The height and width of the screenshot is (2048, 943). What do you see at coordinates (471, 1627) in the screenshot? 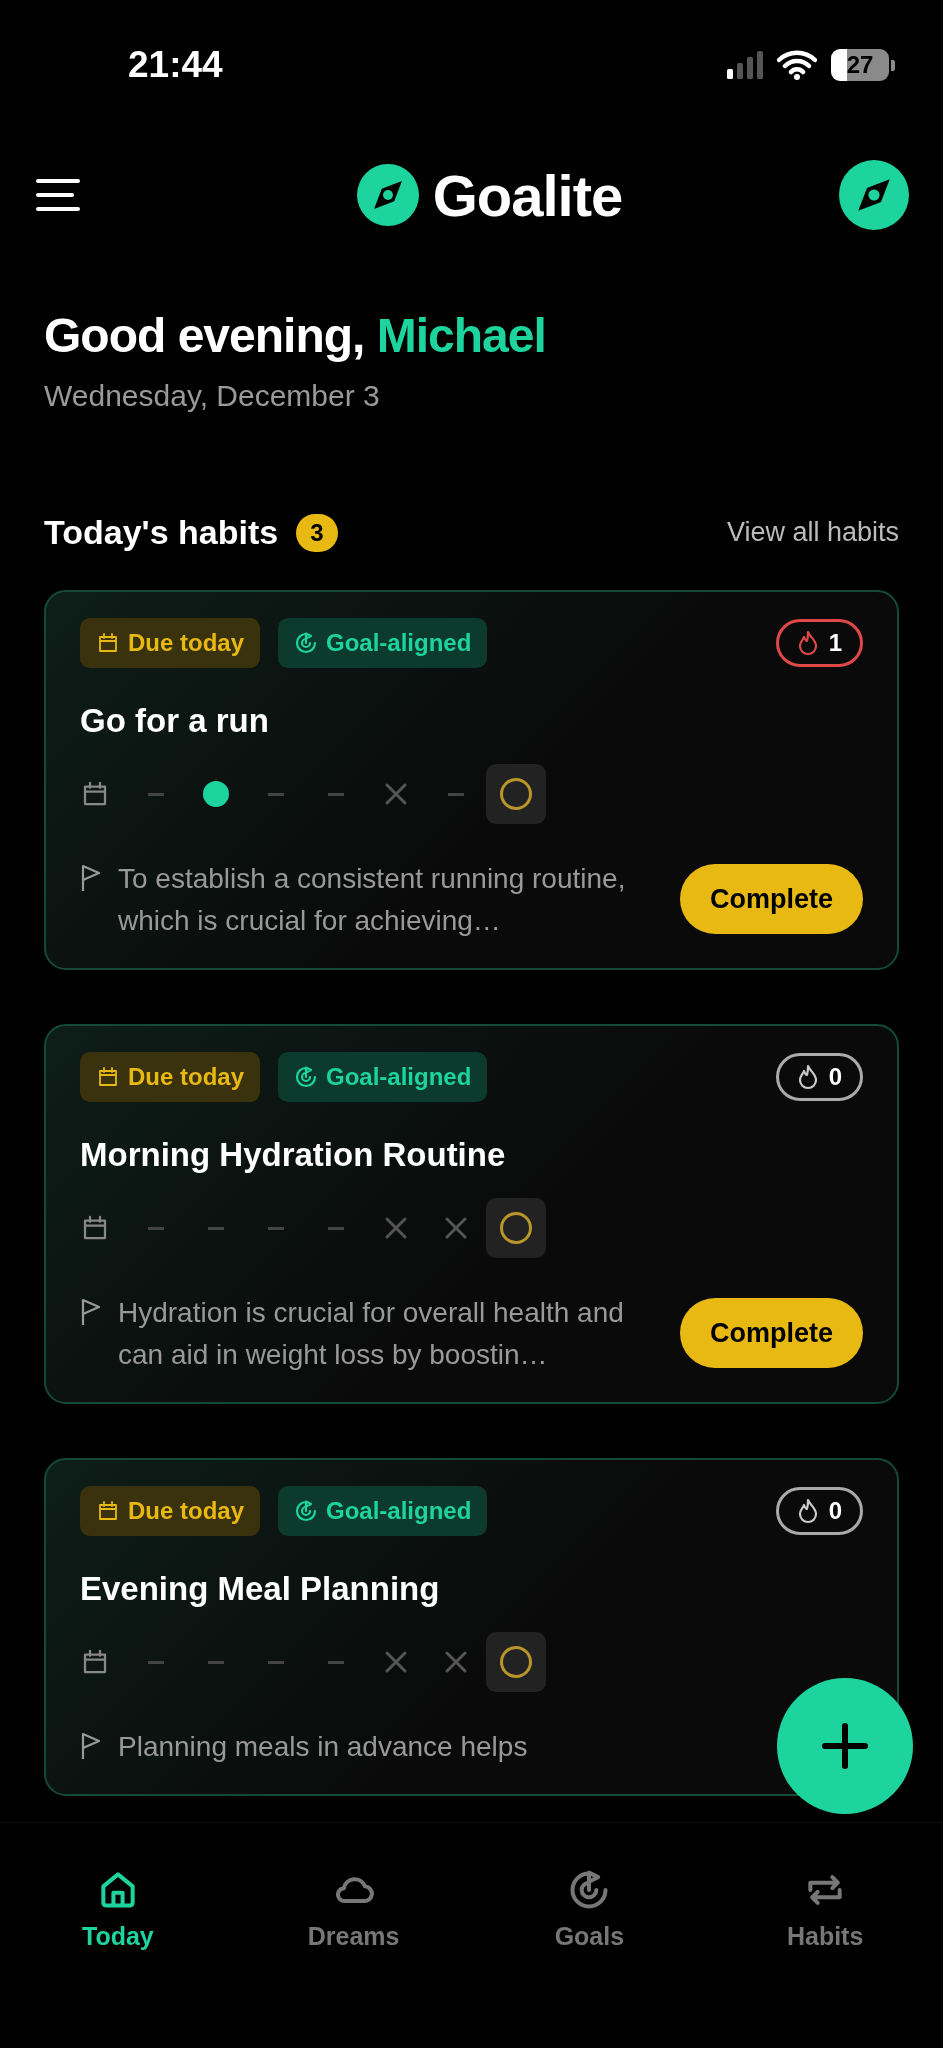
I see `habit-card: Due today Goal-aligned 0 Evening Meal Planning Planning meals in advance helps` at bounding box center [471, 1627].